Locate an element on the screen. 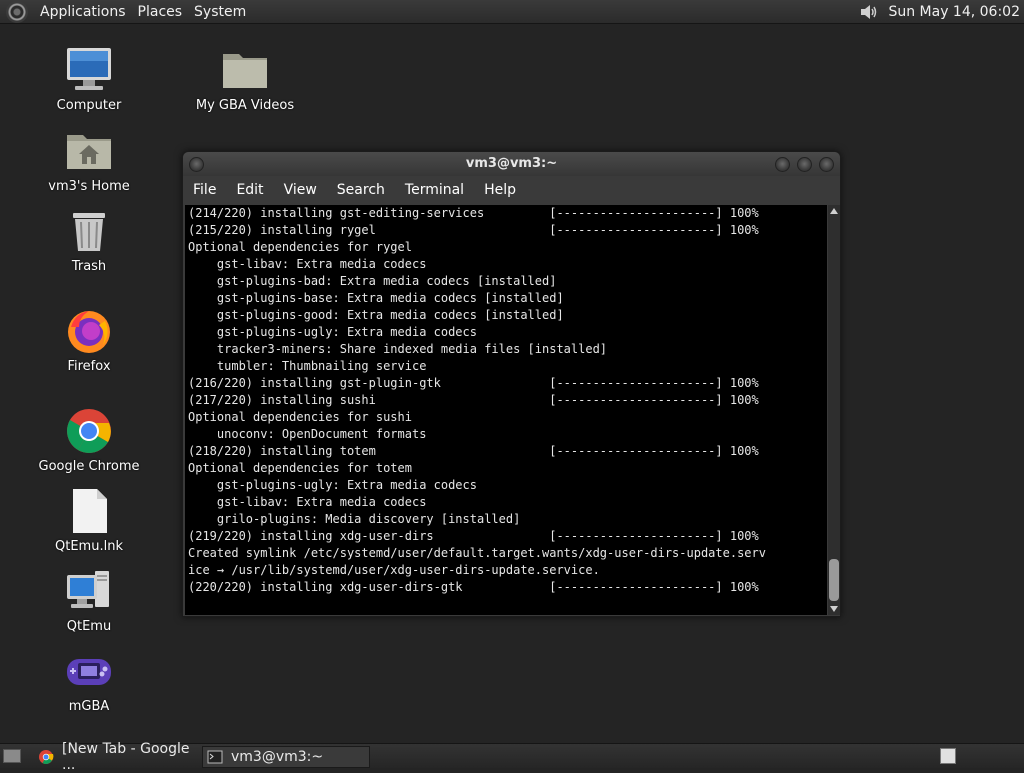  taskbar-item-terminal: vm3@vm3:~ is located at coordinates (286, 757).